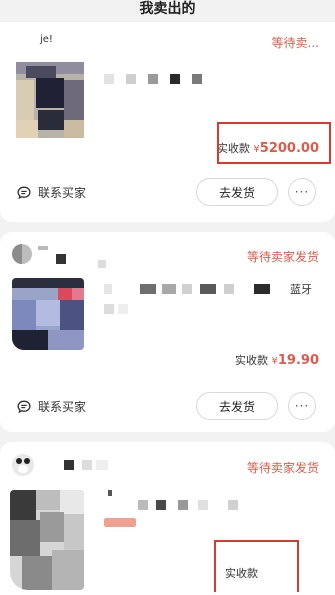 The height and width of the screenshot is (595, 335). I want to click on received-amount: 实收款 ¥19.90, so click(277, 360).